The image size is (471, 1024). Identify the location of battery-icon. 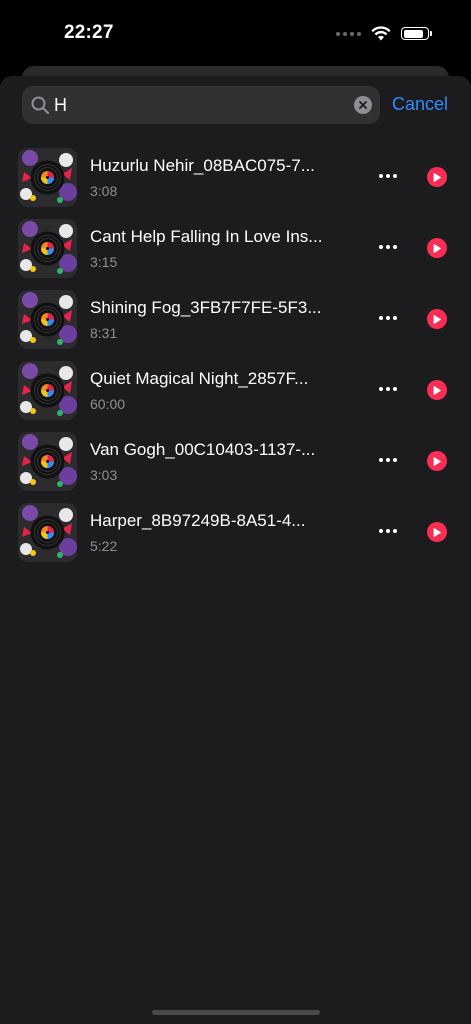
(416, 33).